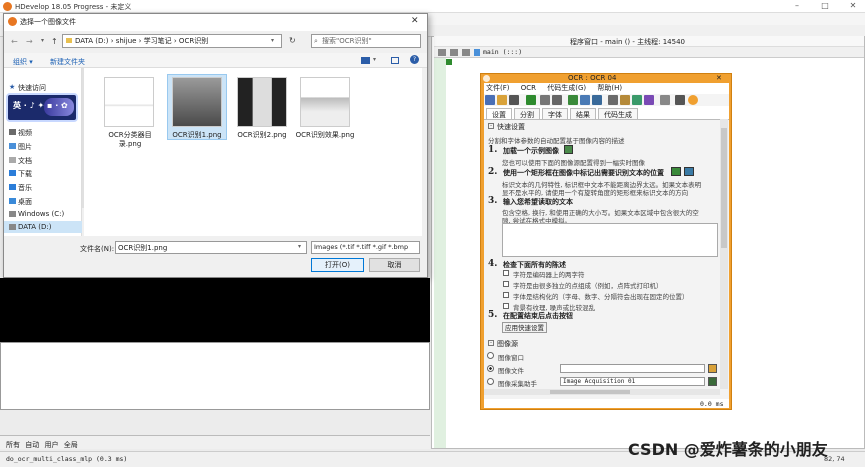 This screenshot has width=865, height=467. Describe the element at coordinates (141, 41) in the screenshot. I see `breadcrumb: DATA (D:) › shijue › 学习笔记 › OCR识别` at that location.